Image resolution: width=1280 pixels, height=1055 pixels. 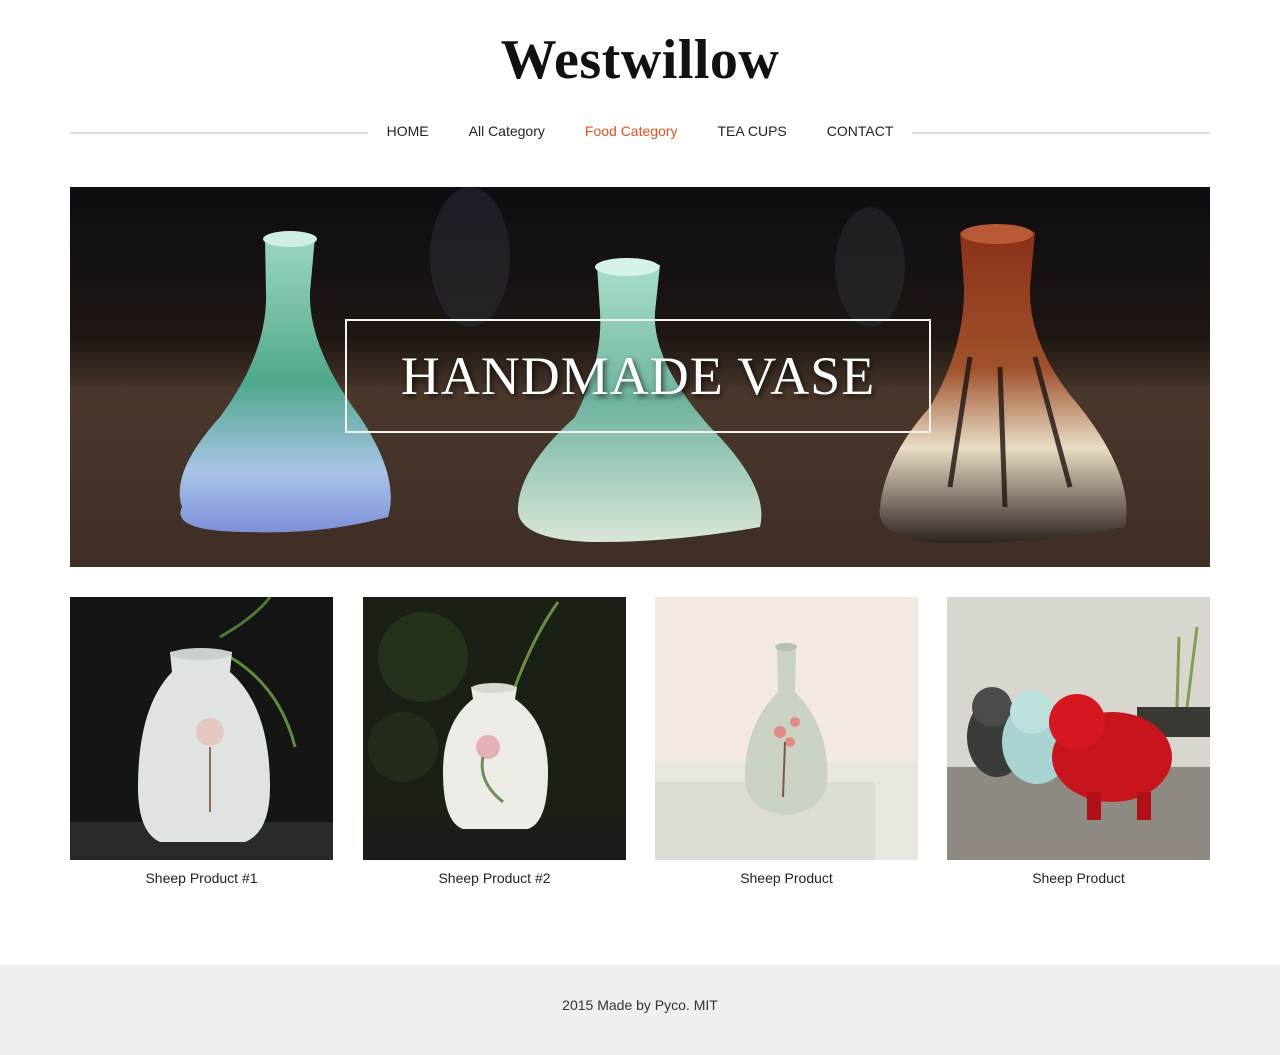 I want to click on site-title: Westwillow, so click(x=640, y=60).